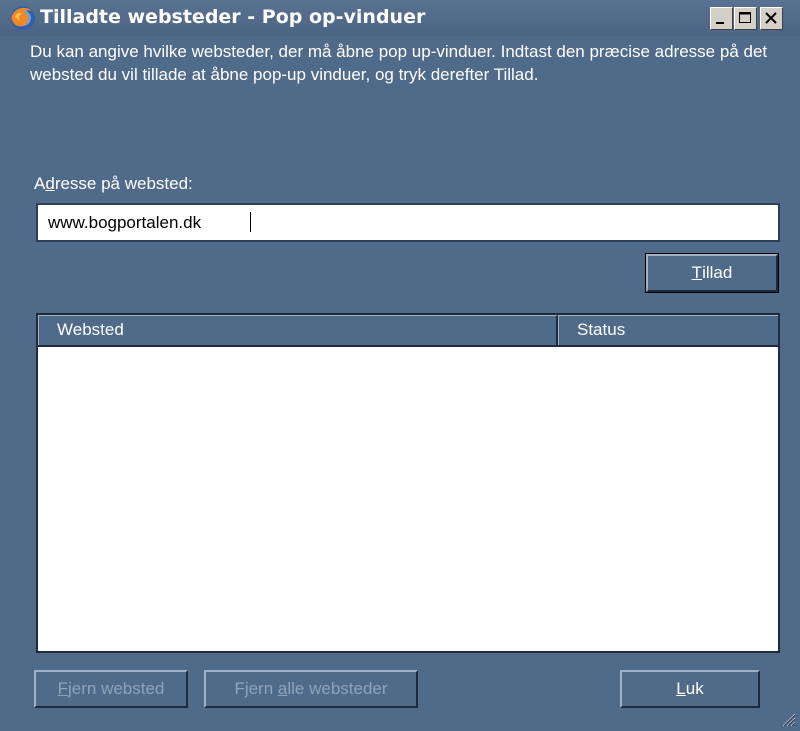 The height and width of the screenshot is (731, 800). I want to click on minimize-icon, so click(720, 23).